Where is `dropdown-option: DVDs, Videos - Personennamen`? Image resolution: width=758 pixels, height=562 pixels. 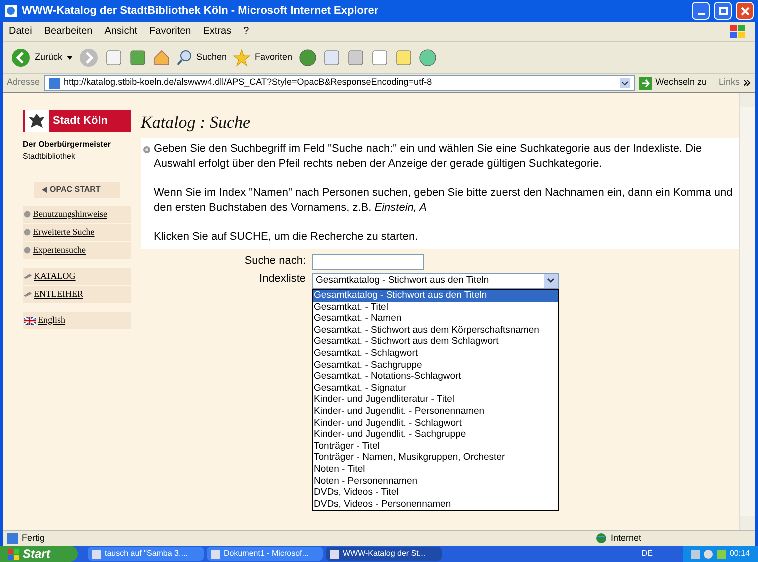 dropdown-option: DVDs, Videos - Personennamen is located at coordinates (435, 504).